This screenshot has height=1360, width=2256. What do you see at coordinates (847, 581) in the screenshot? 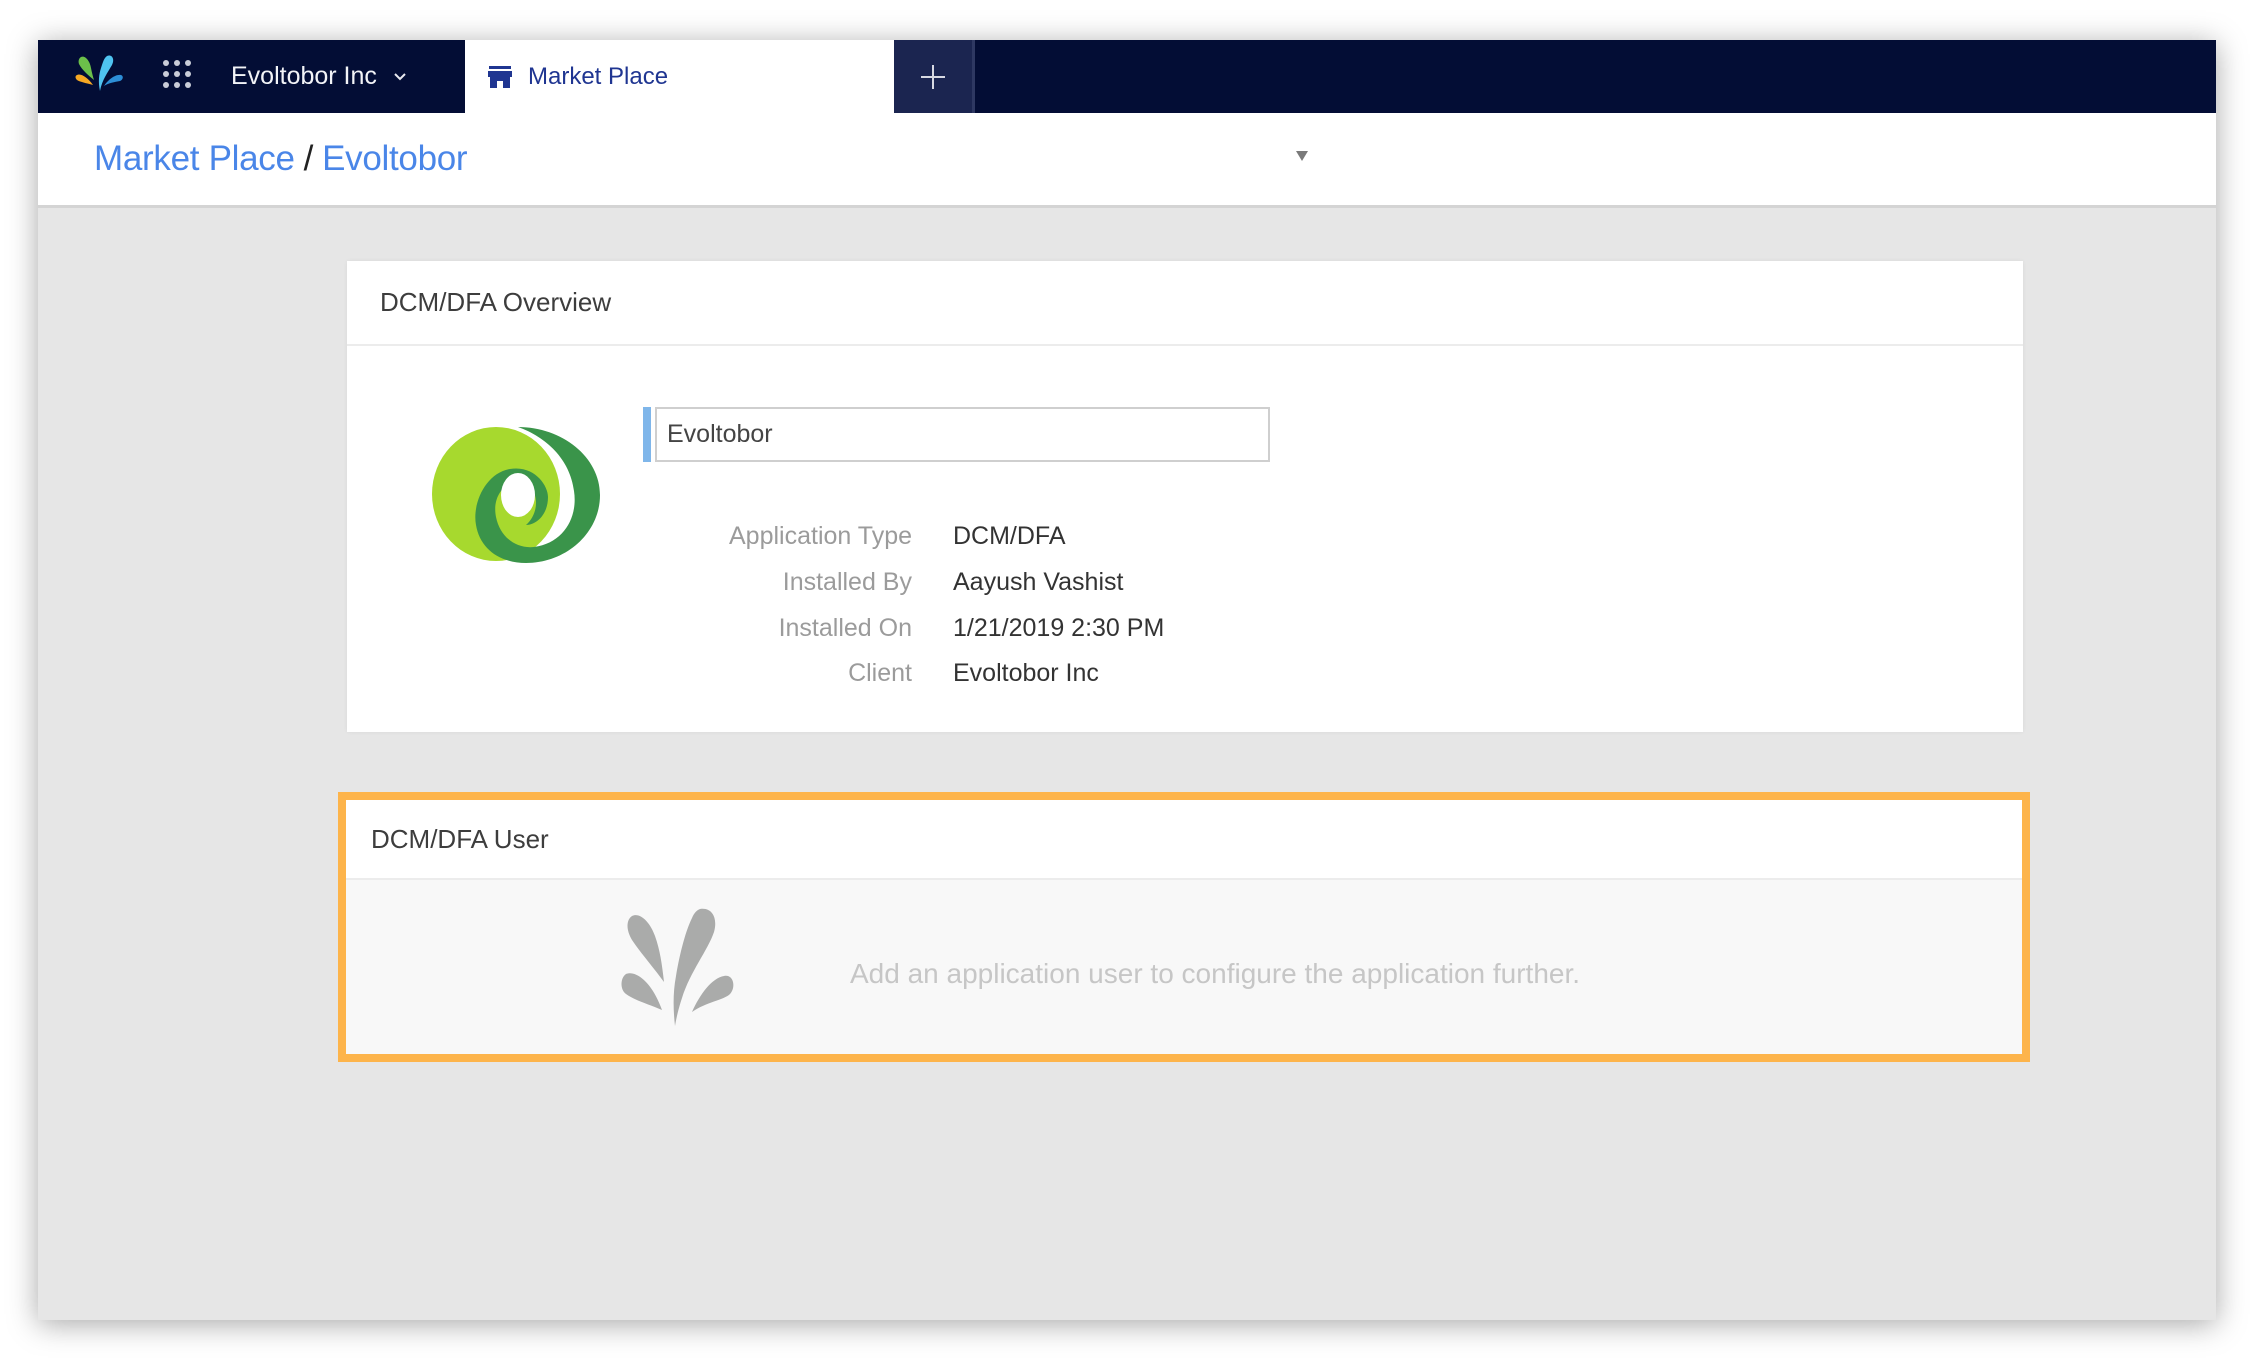
I see `detail-label: Installed By` at bounding box center [847, 581].